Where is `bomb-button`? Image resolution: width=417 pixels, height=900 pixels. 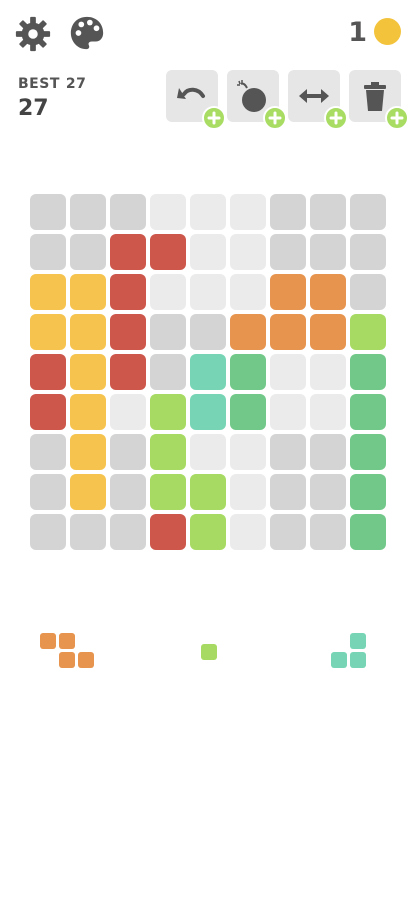
bomb-button is located at coordinates (257, 100).